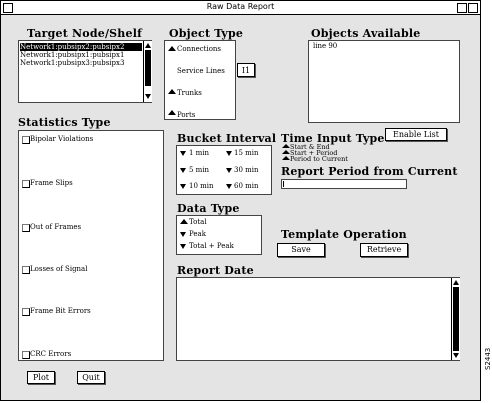 Image resolution: width=492 pixels, height=403 pixels. I want to click on stat-option: CRC Errors, so click(50, 354).